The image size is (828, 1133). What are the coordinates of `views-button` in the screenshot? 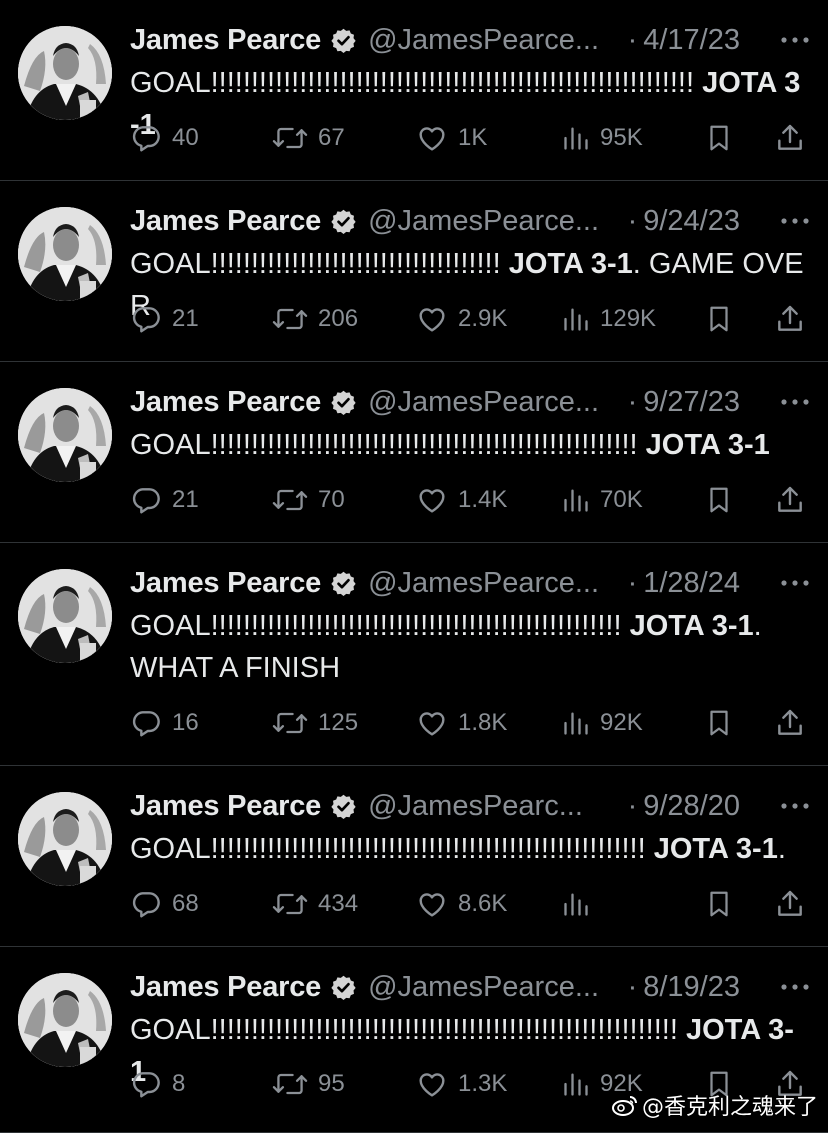 It's located at (581, 904).